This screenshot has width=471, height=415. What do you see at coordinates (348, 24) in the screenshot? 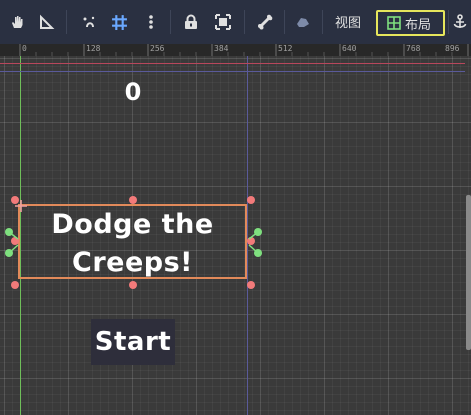
I see `view-menu: 视图` at bounding box center [348, 24].